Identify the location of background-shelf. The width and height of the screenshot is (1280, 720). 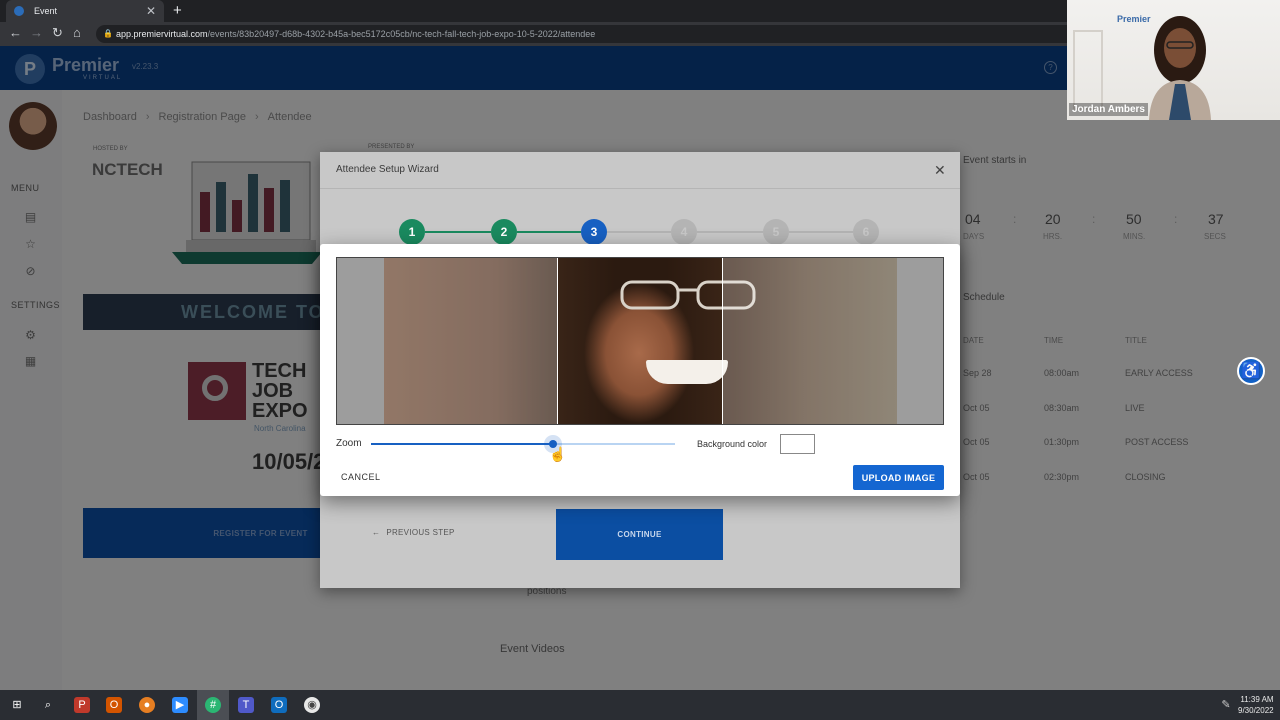
(1088, 70).